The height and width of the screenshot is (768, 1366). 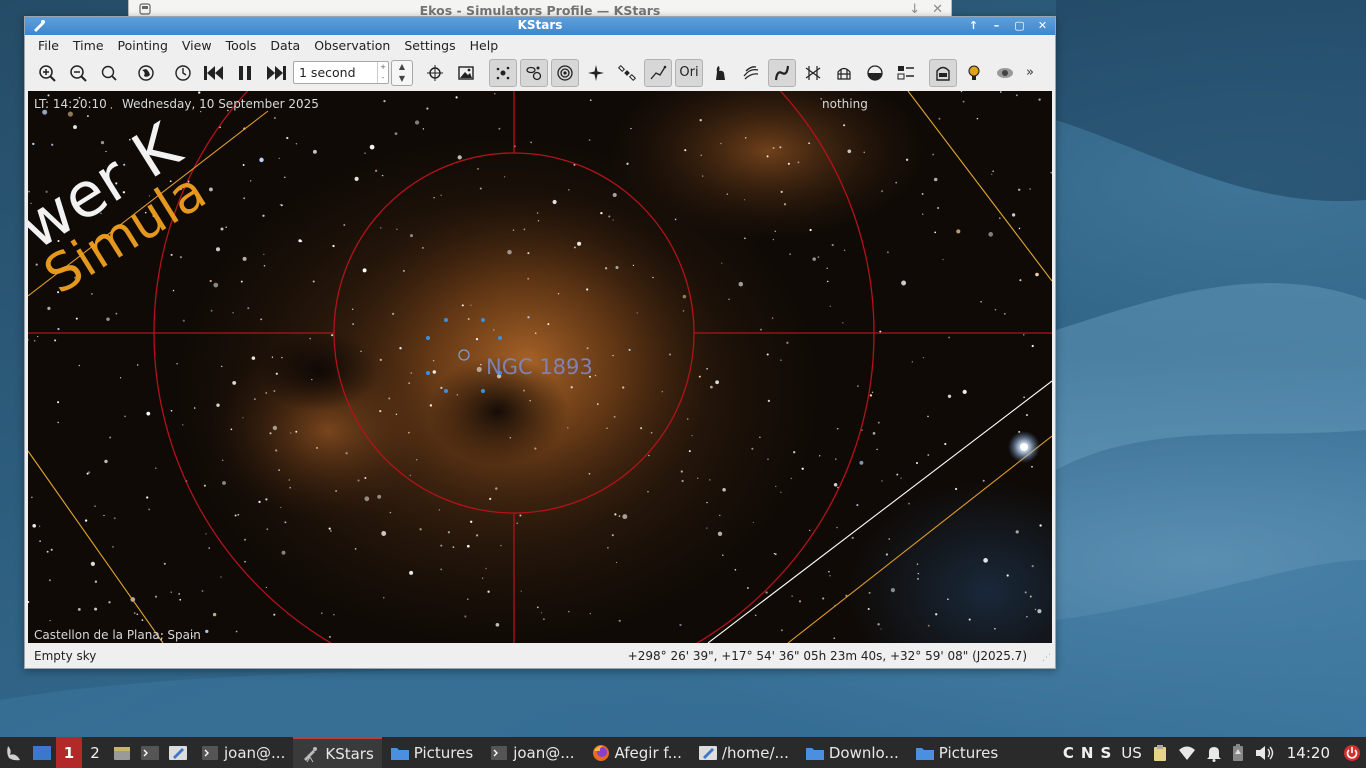 I want to click on terminal-launcher, so click(x=150, y=752).